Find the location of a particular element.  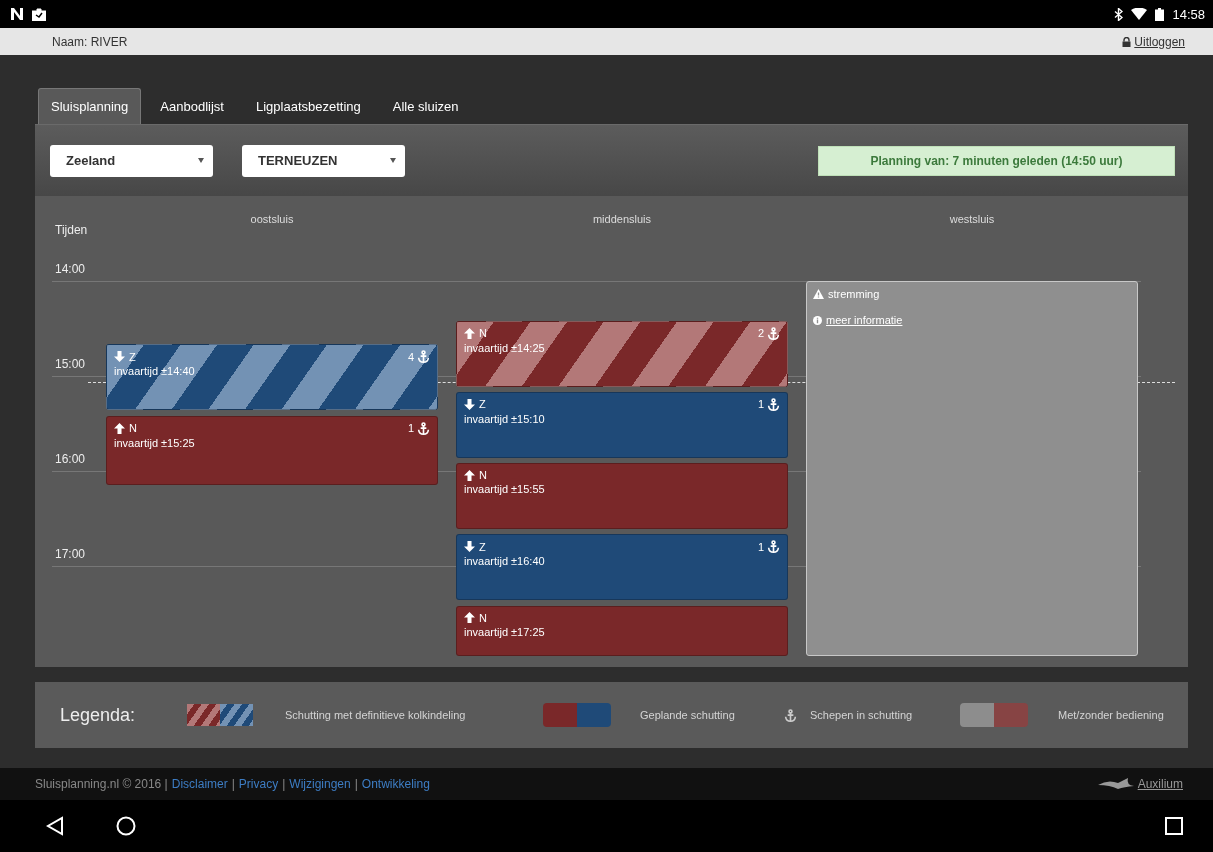

time-label: 15:00 is located at coordinates (70, 364).